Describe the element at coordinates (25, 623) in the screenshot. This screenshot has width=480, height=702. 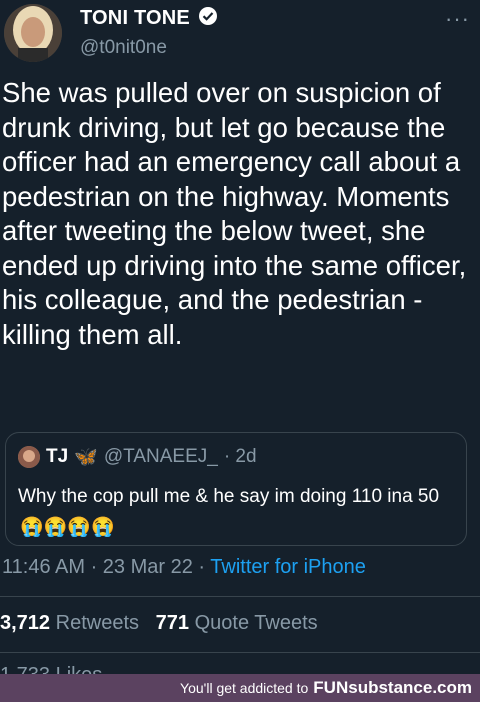
I see `retweets-count: 3,712` at that location.